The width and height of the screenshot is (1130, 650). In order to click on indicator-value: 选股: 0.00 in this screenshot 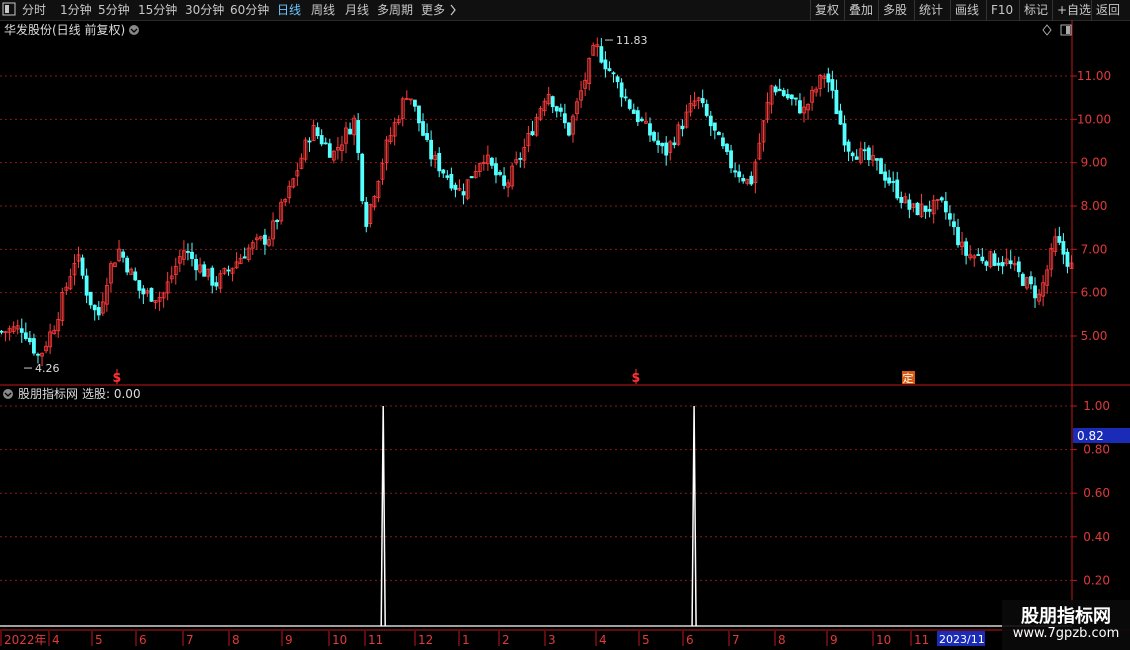, I will do `click(111, 394)`.